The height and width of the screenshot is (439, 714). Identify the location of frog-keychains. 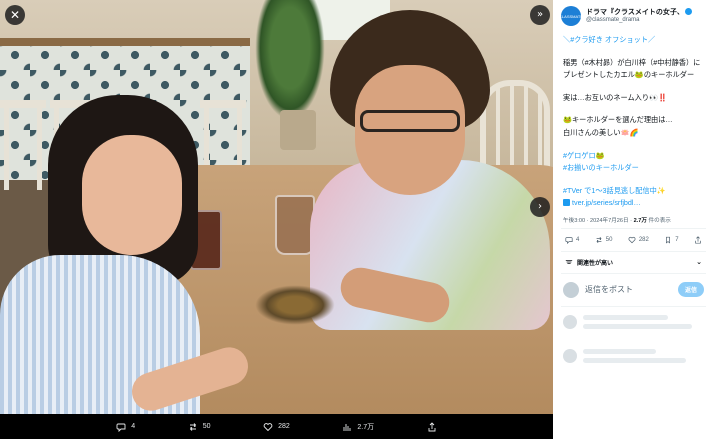
(295, 305).